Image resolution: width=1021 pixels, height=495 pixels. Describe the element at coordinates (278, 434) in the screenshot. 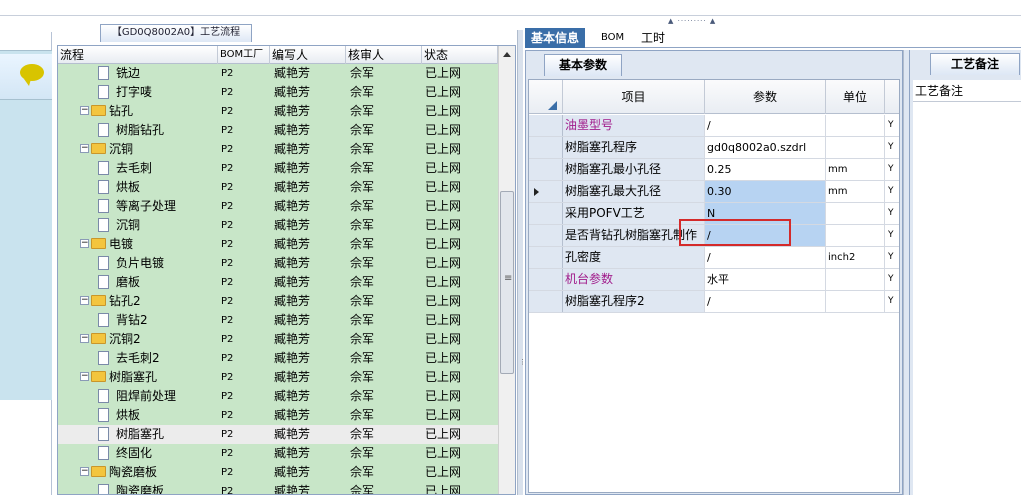

I see `tree-row: 树脂塞孔 P2 臧艳芳 佘军 已上网` at that location.